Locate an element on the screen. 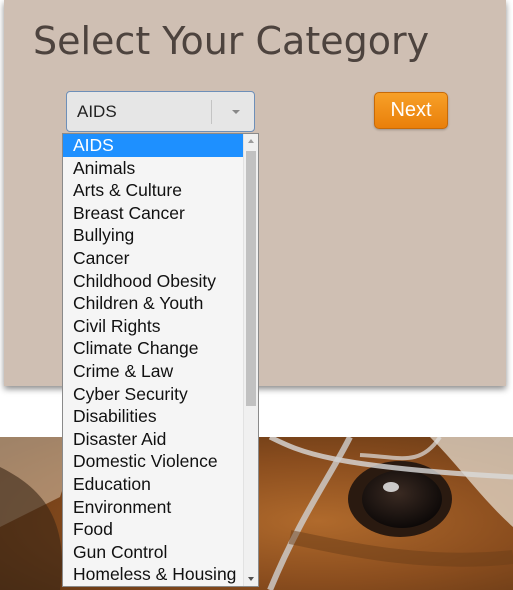 The width and height of the screenshot is (513, 590). dropdown-option: Gun Control is located at coordinates (153, 552).